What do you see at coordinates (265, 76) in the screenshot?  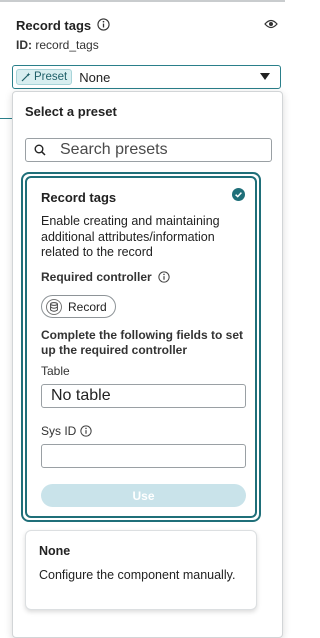 I see `caret-down-icon` at bounding box center [265, 76].